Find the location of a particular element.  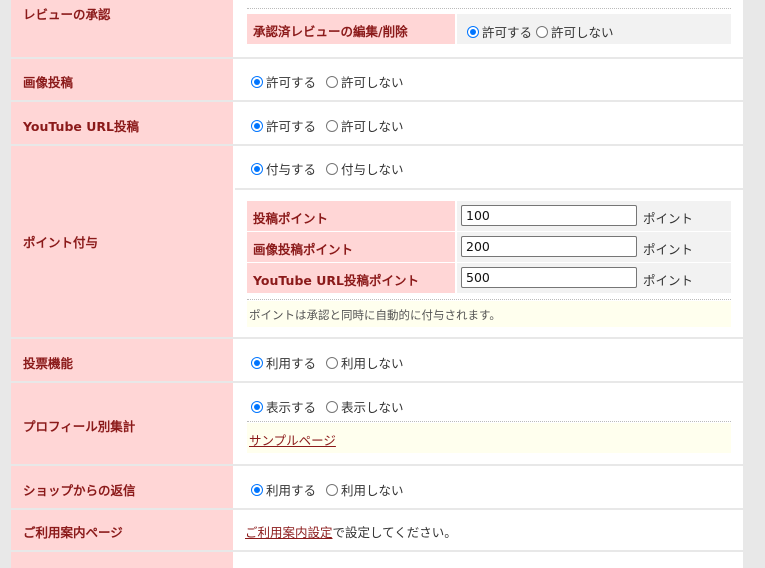

row-youtube-post: YouTube URL投稿 許可する 許可しない is located at coordinates (377, 123).